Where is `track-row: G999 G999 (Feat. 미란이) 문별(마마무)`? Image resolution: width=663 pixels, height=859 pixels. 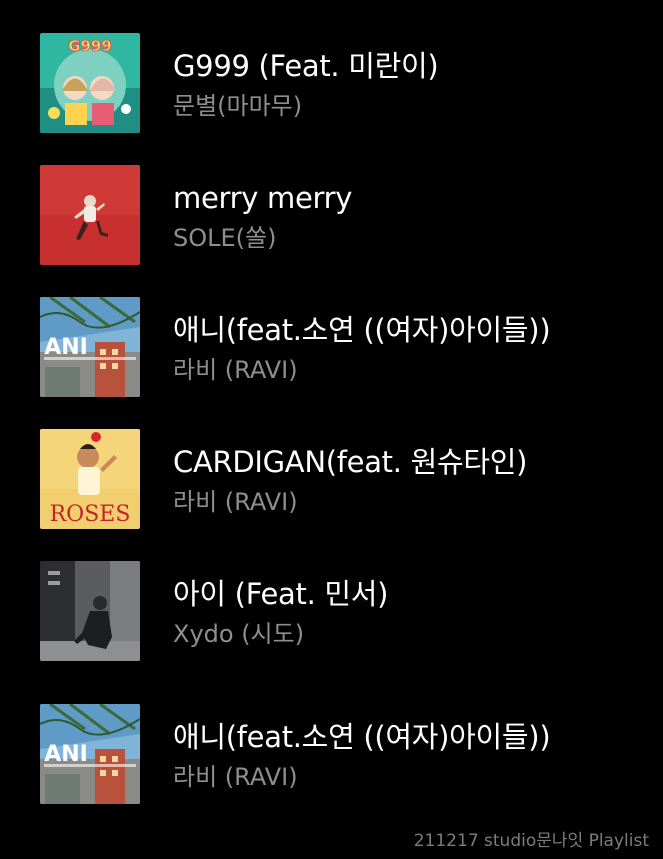
track-row: G999 G999 (Feat. 미란이) 문별(마마무) is located at coordinates (340, 83).